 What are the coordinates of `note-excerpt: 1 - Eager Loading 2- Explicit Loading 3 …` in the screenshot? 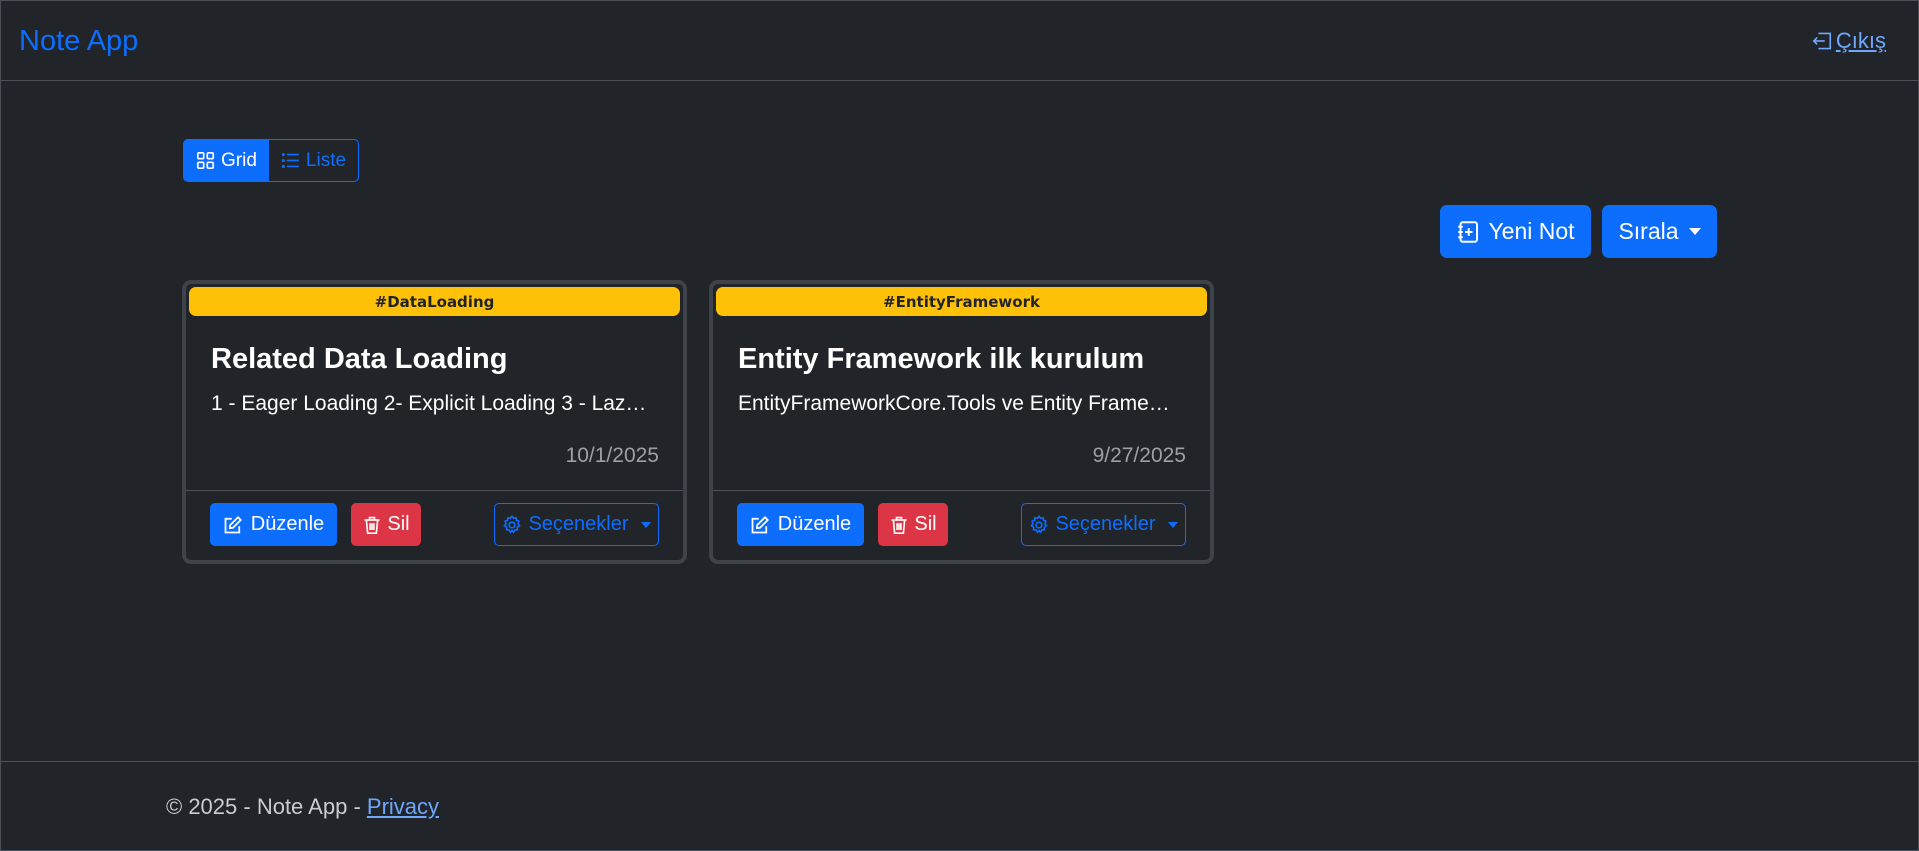 It's located at (431, 403).